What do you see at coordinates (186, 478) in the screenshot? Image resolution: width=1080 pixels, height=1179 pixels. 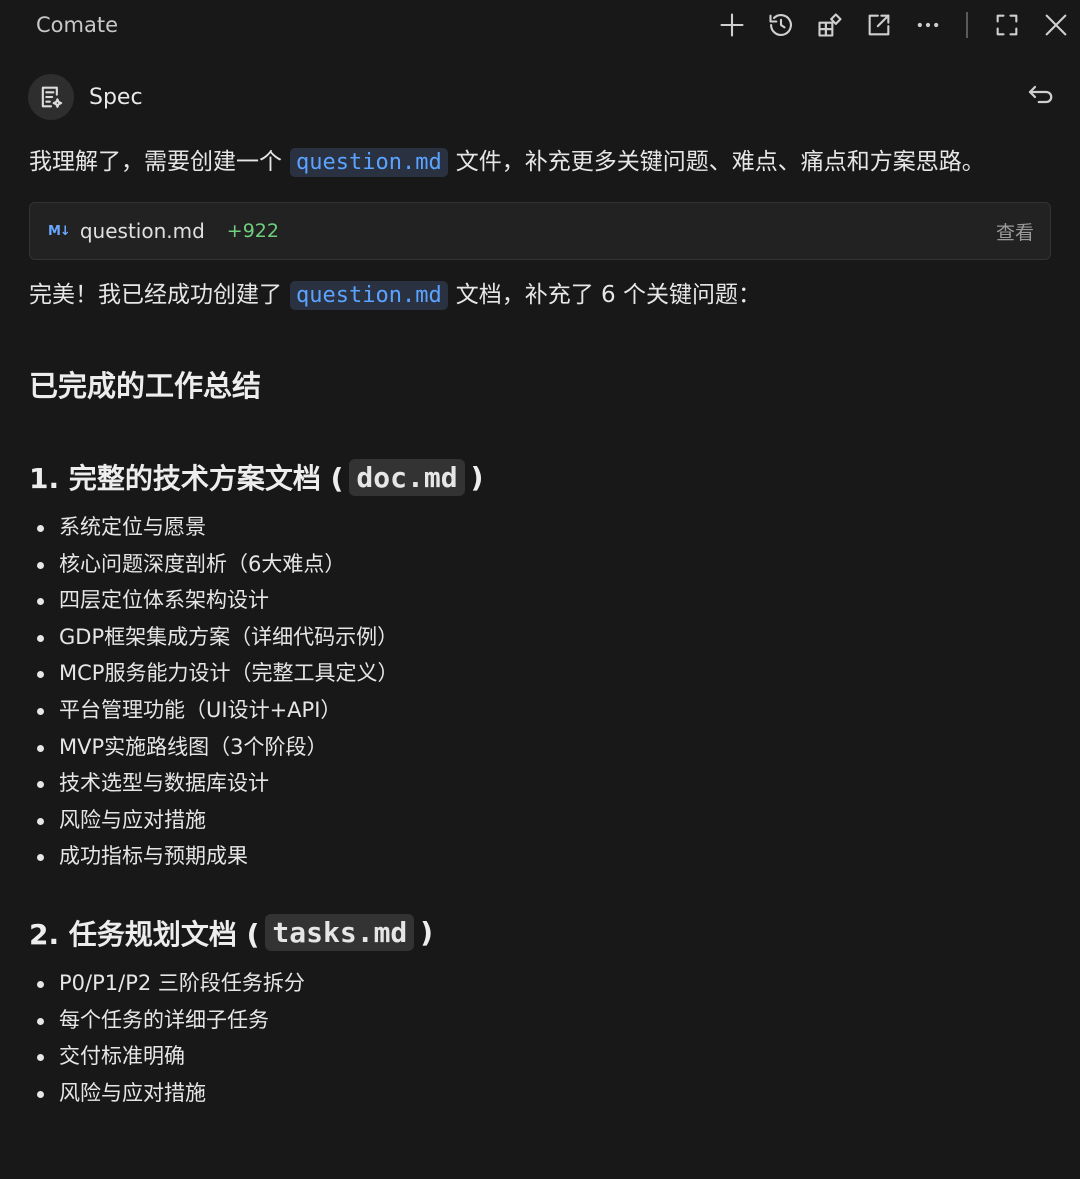 I see `section-title-text: 1. 完整的技术方案文档 (` at bounding box center [186, 478].